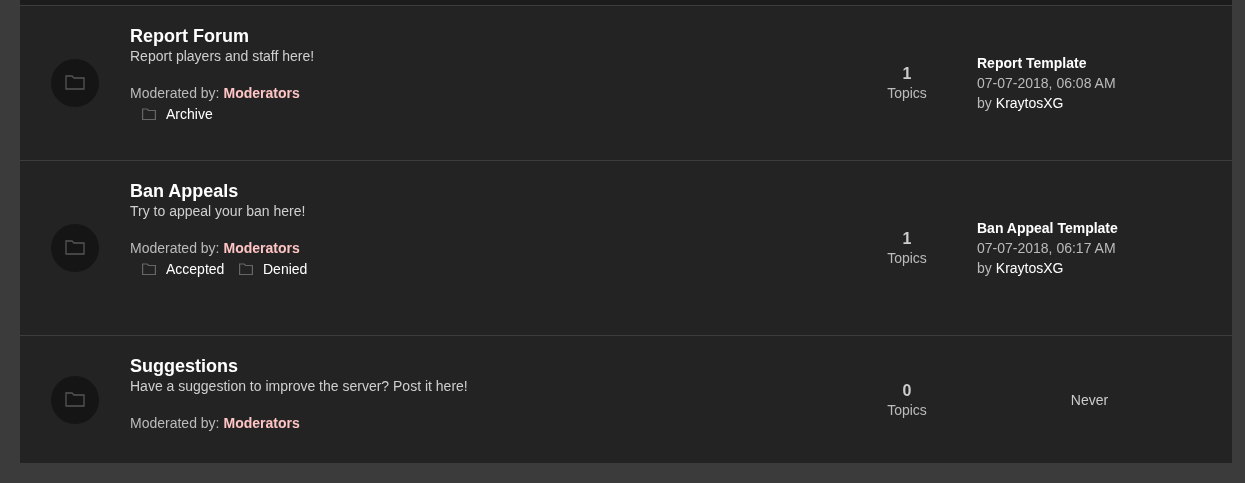 This screenshot has height=483, width=1245. I want to click on subforum-link: Accepted, so click(195, 269).